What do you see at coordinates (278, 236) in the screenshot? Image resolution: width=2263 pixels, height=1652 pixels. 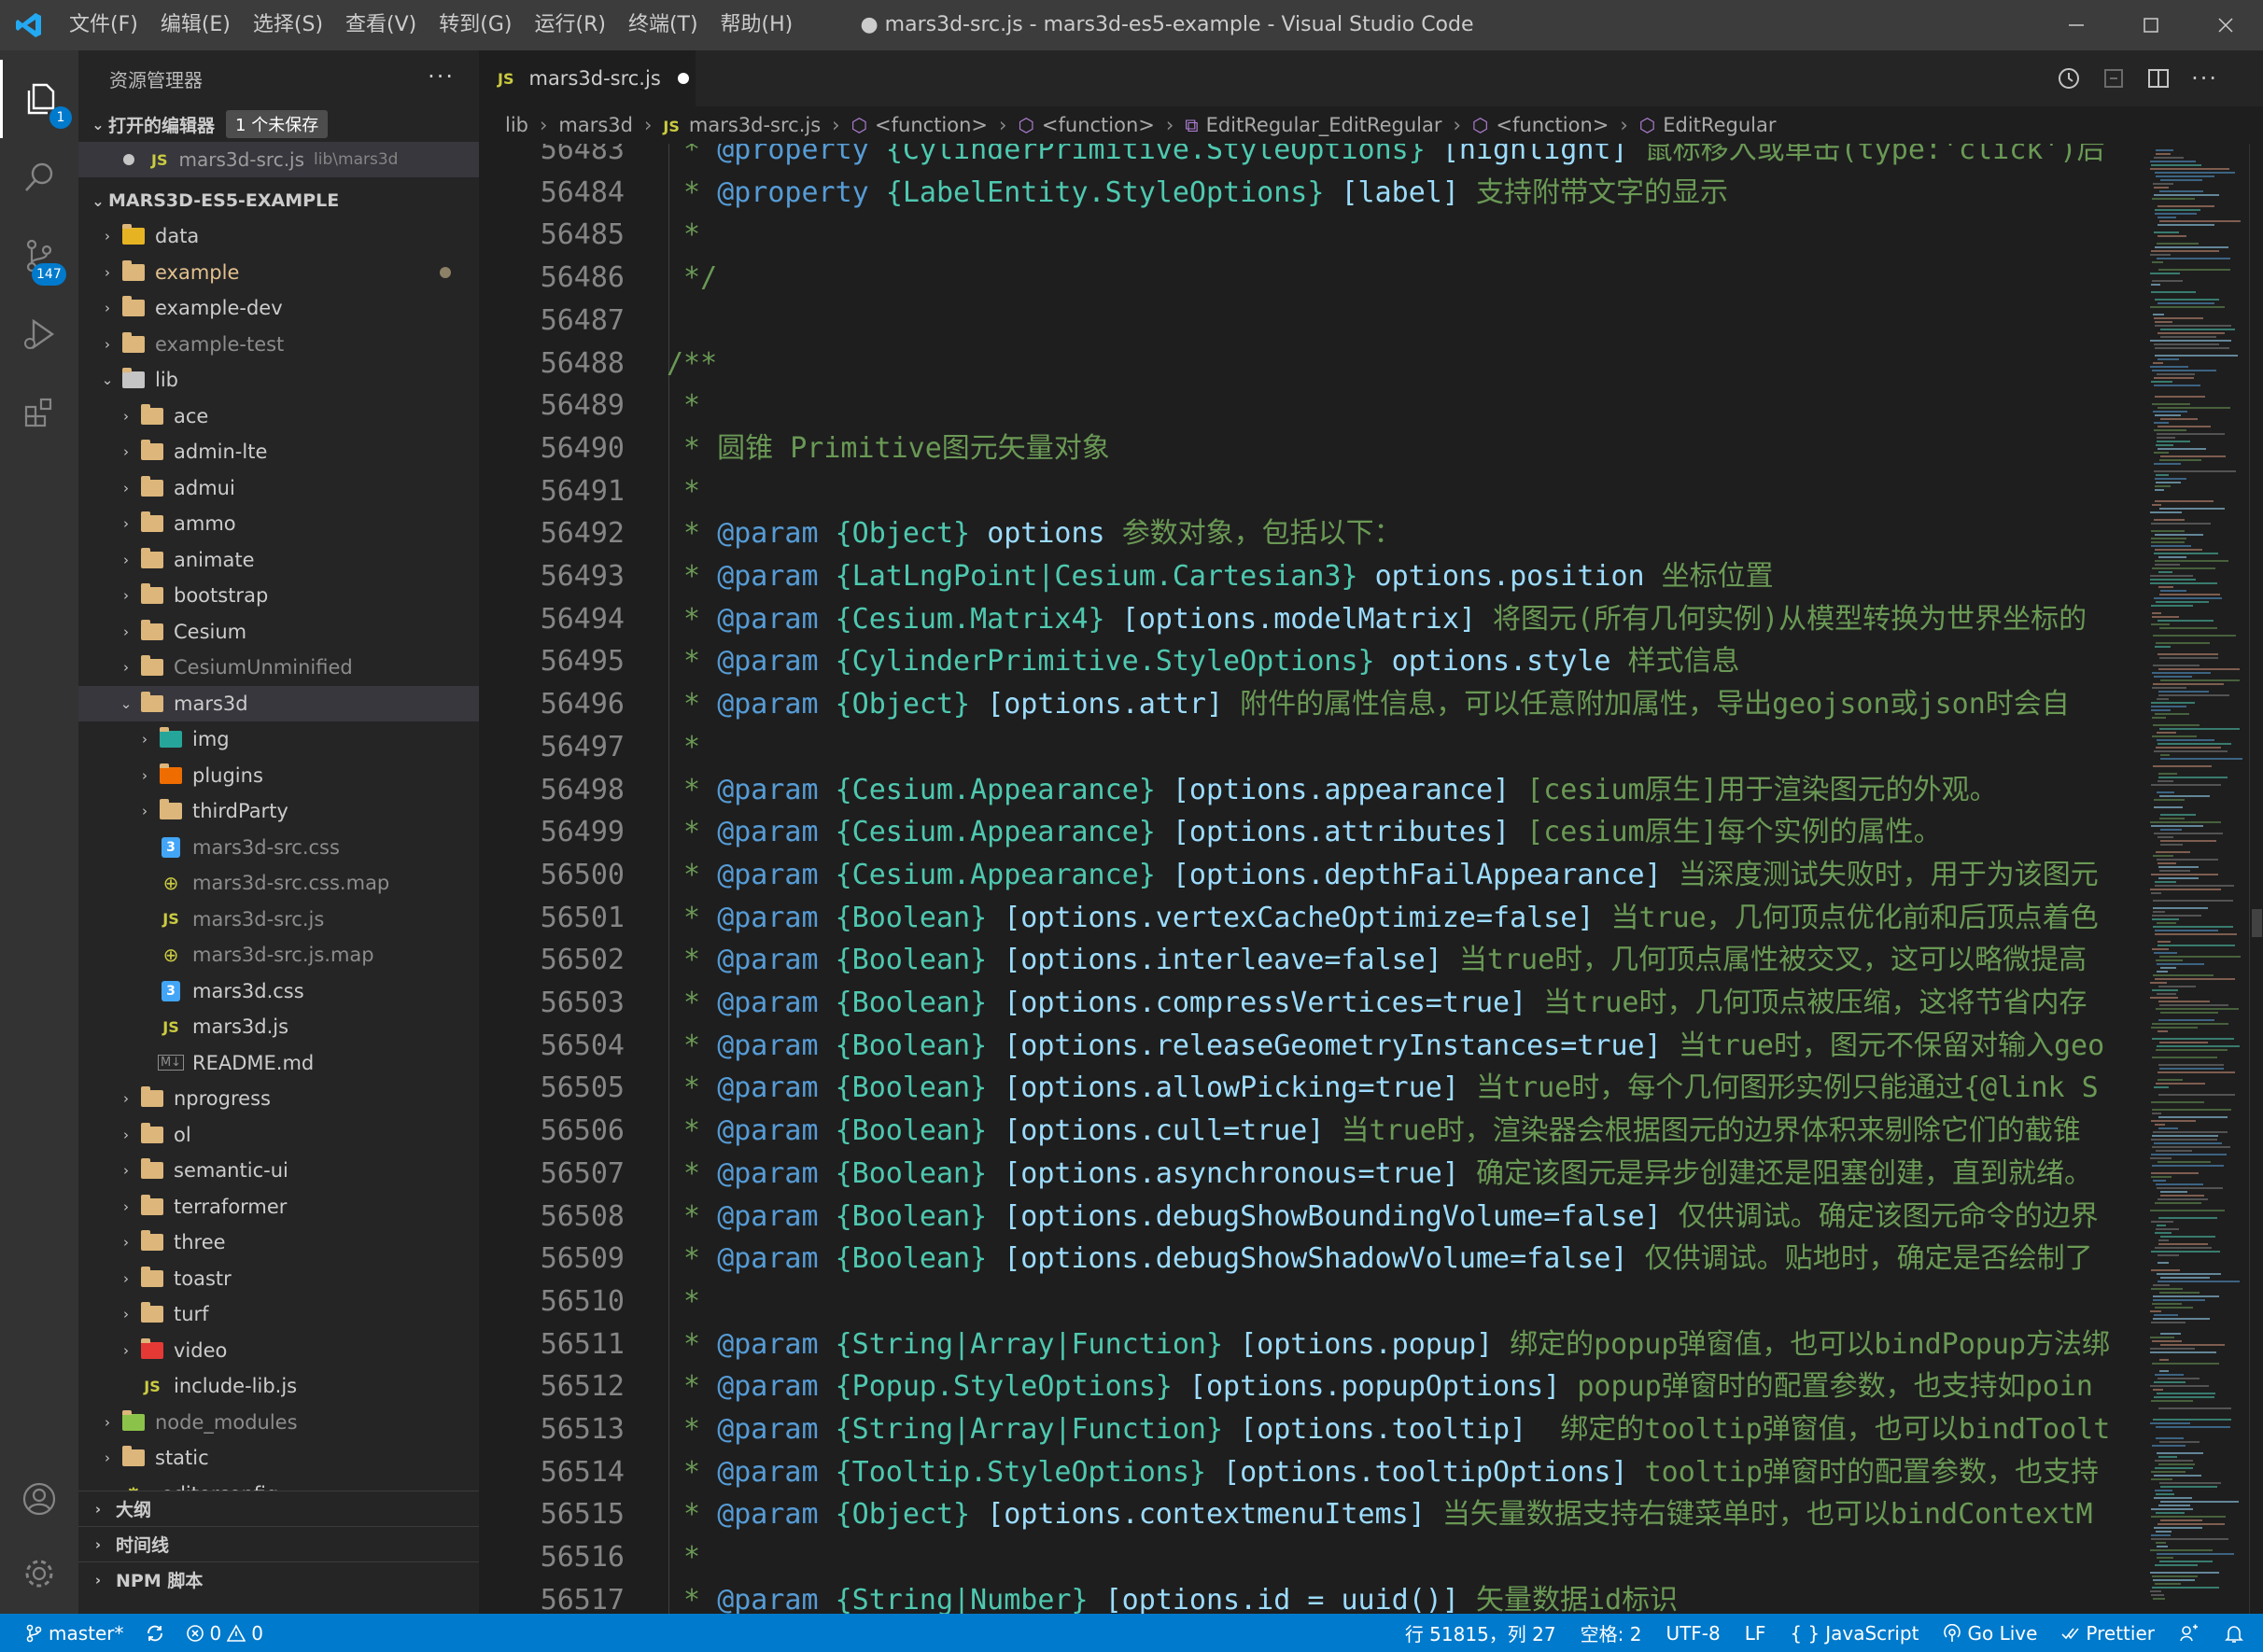 I see `tree-item: › data` at bounding box center [278, 236].